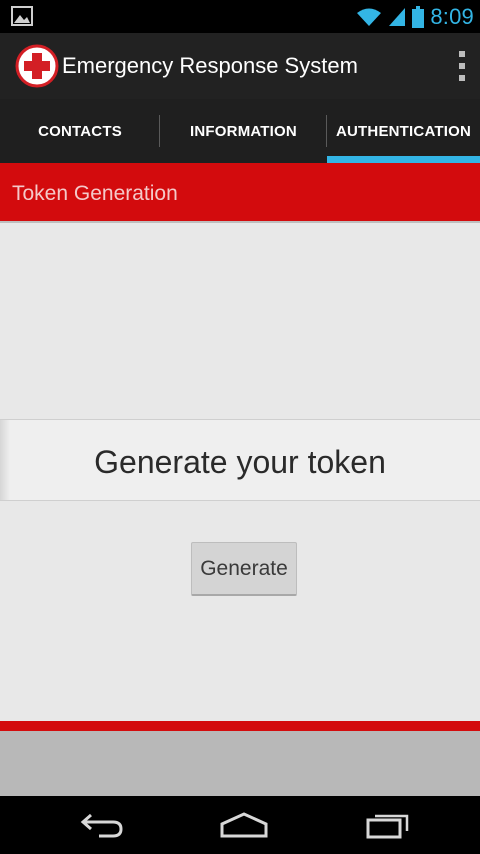 This screenshot has width=480, height=854. I want to click on recents-button, so click(388, 825).